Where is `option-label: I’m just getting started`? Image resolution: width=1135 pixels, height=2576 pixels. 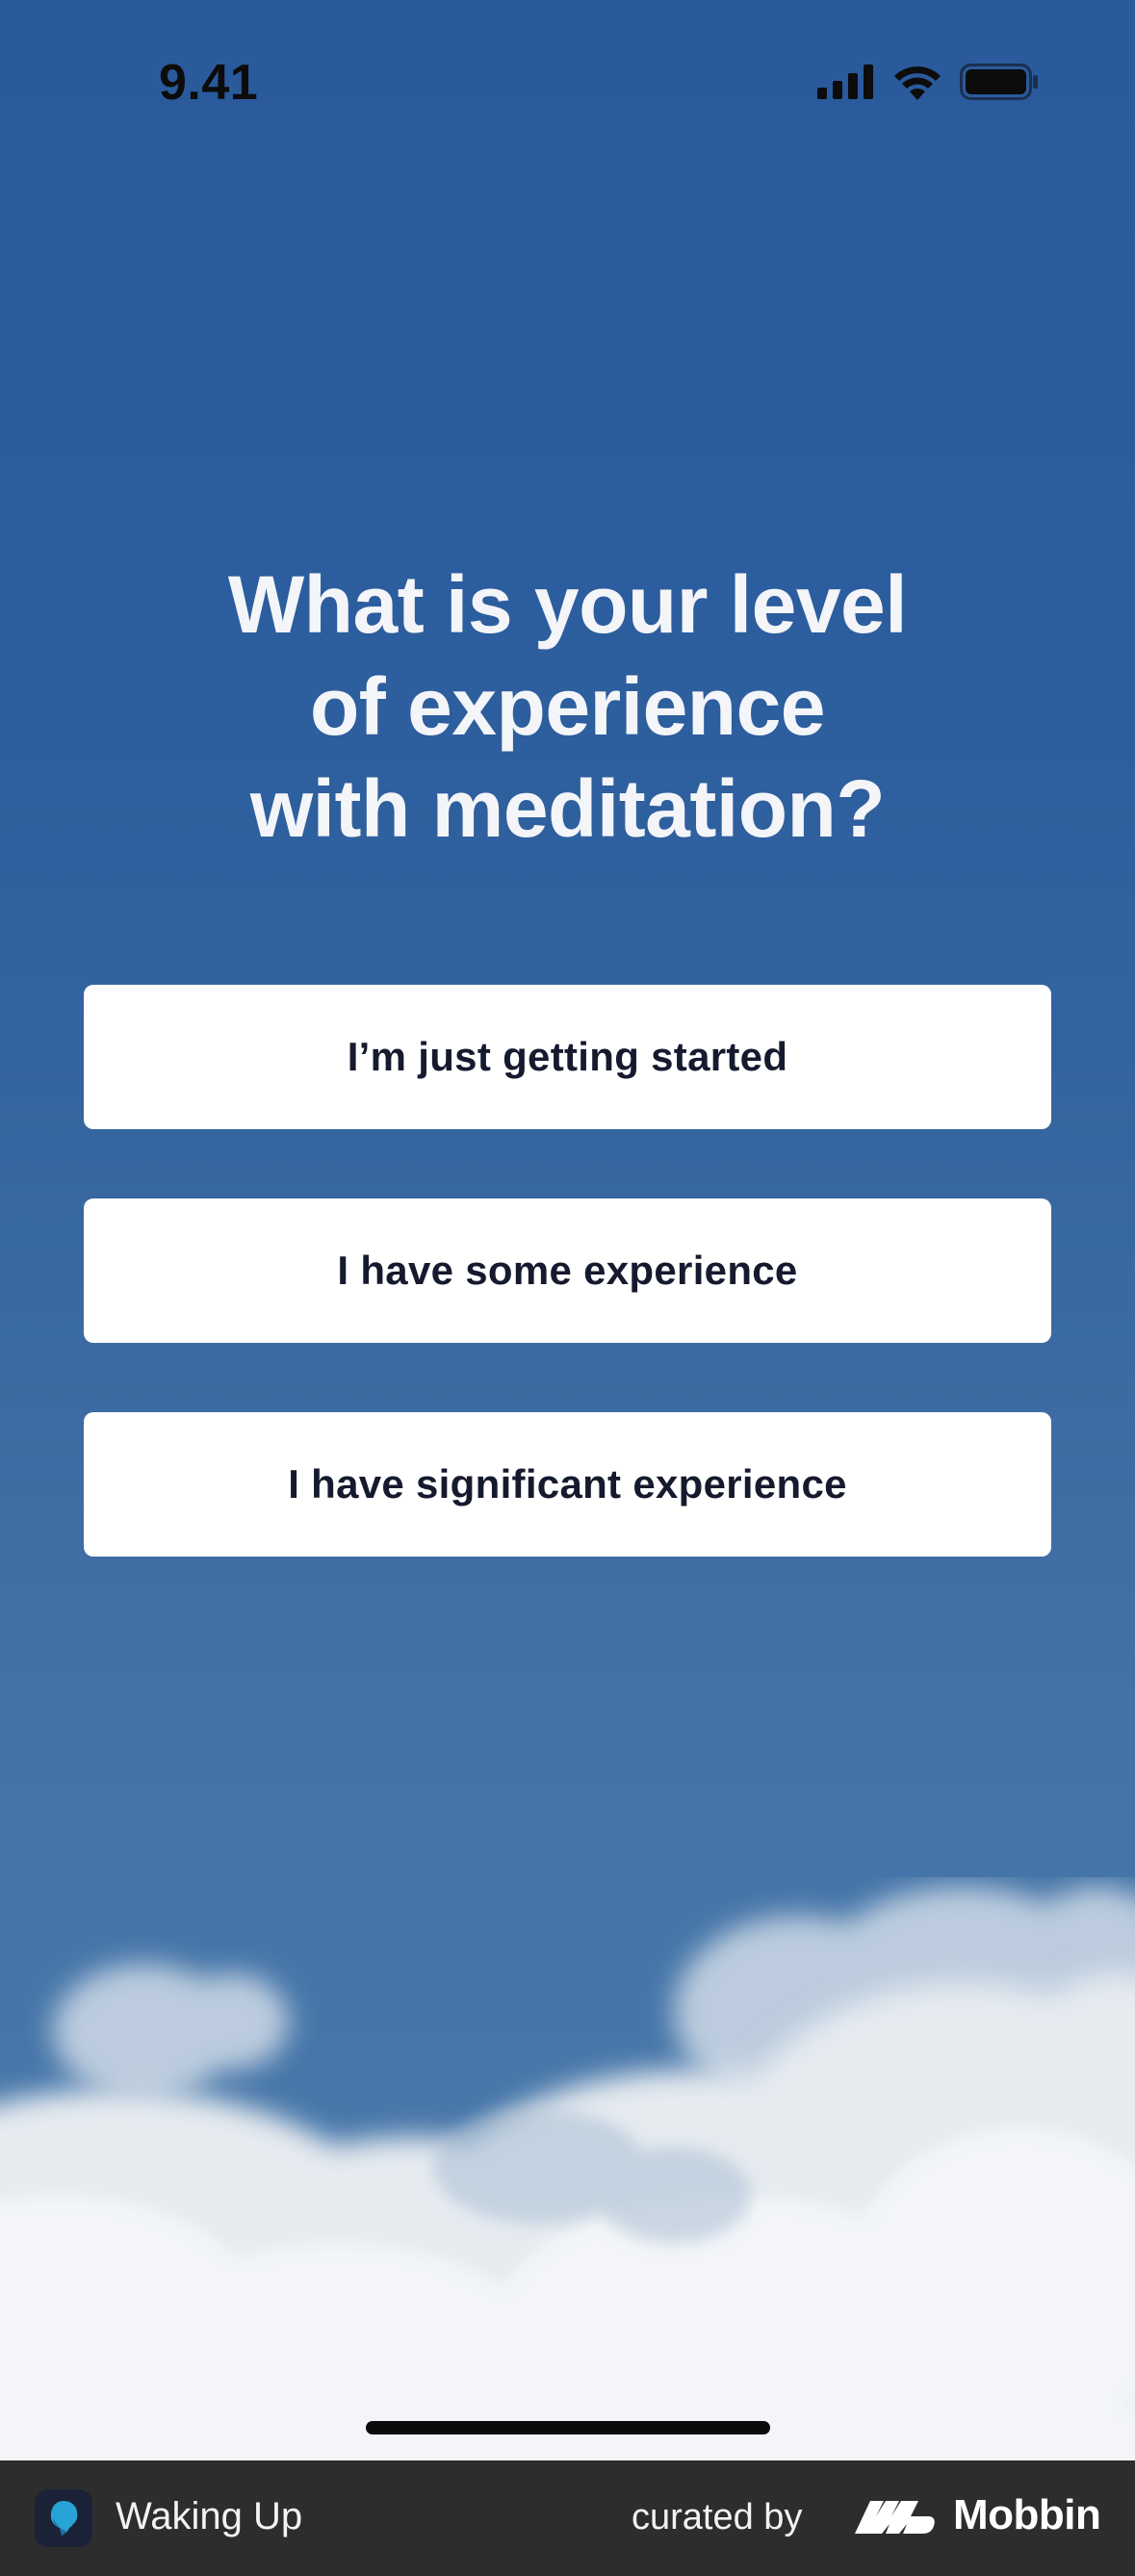
option-label: I’m just getting started is located at coordinates (567, 1056).